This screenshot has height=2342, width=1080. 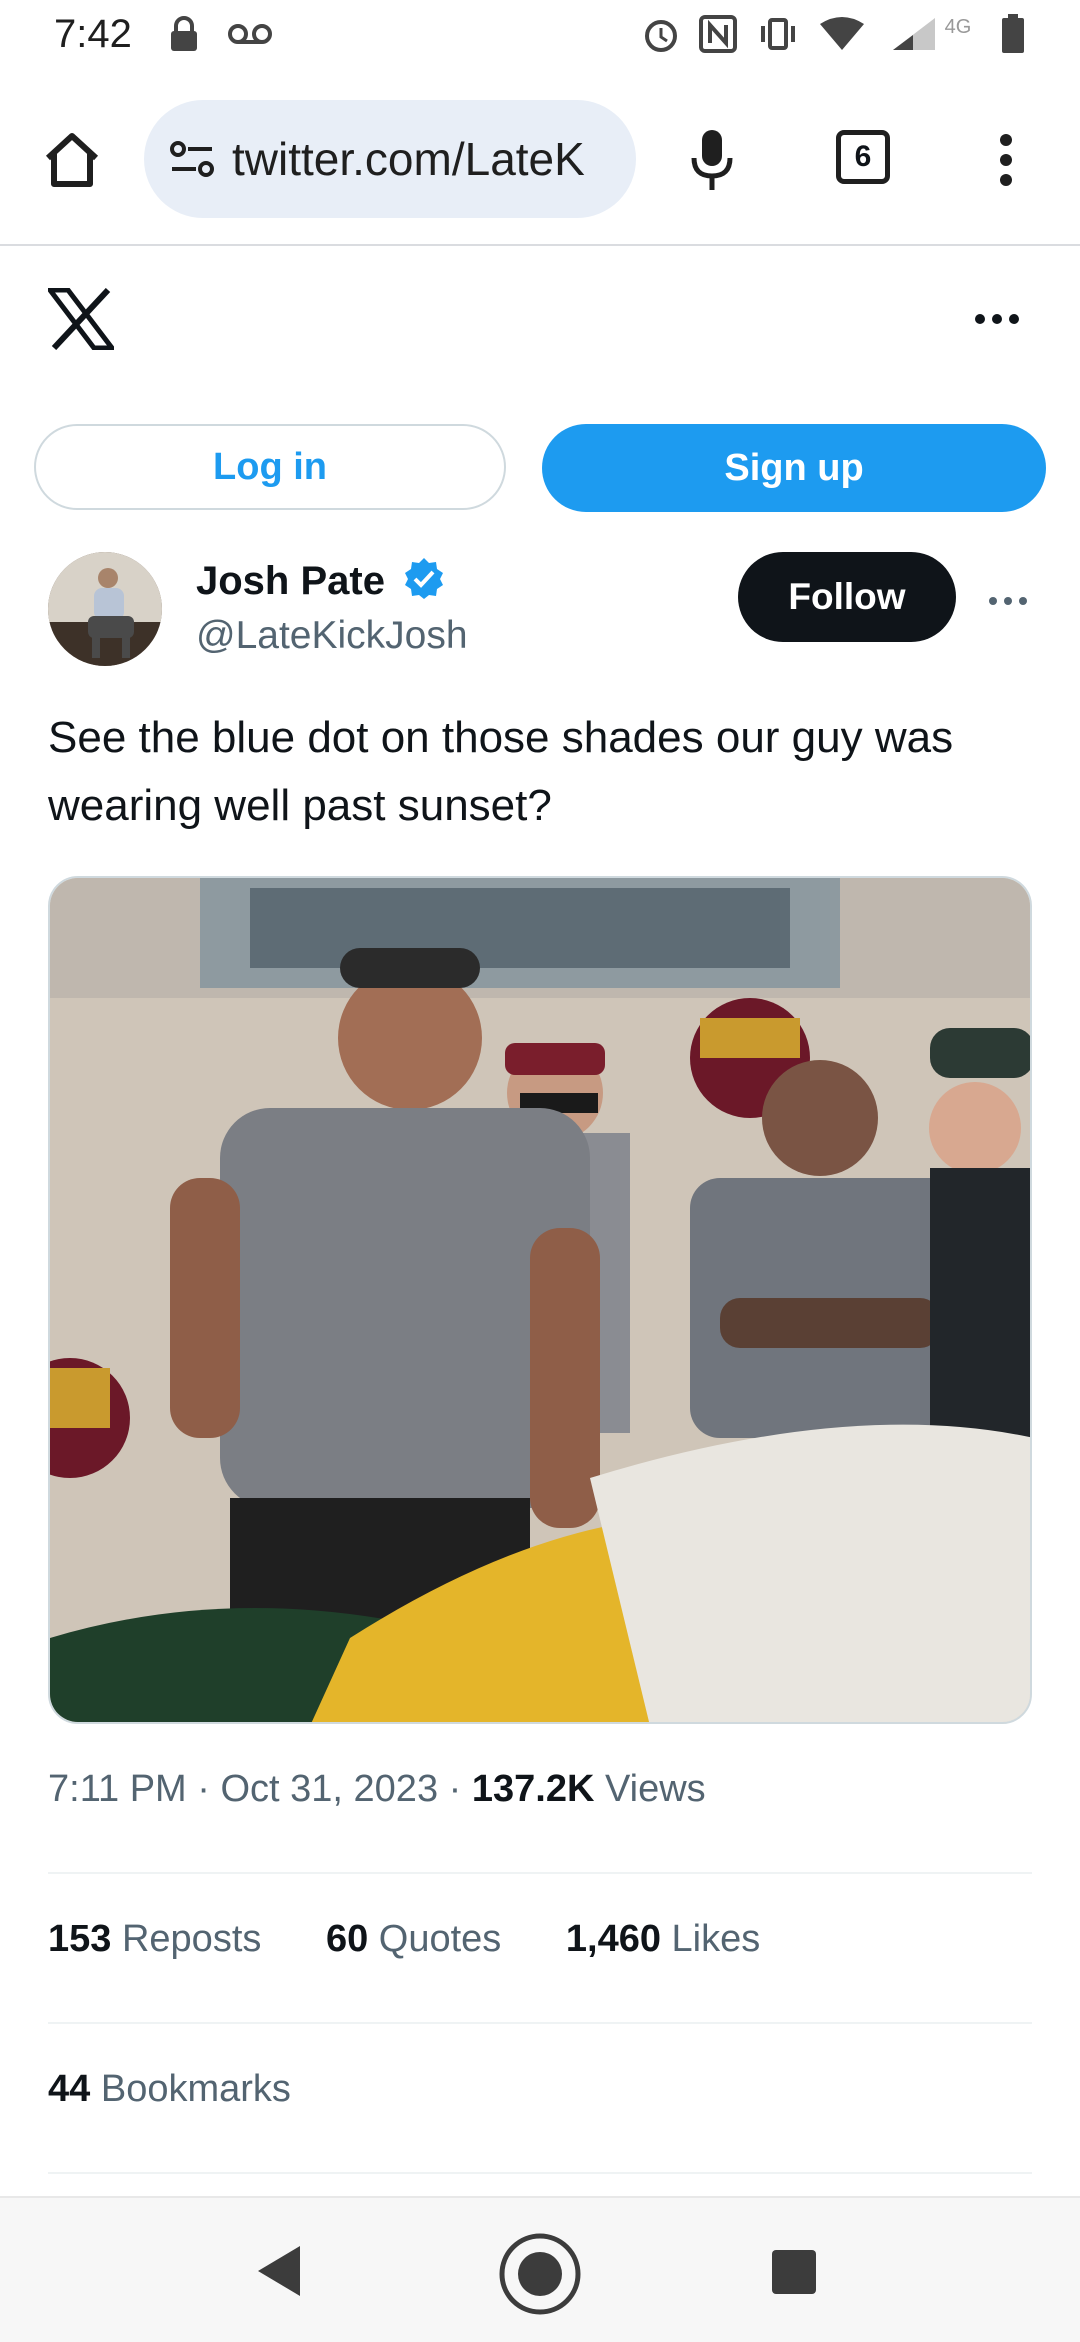 I want to click on voicemail-icon, so click(x=250, y=34).